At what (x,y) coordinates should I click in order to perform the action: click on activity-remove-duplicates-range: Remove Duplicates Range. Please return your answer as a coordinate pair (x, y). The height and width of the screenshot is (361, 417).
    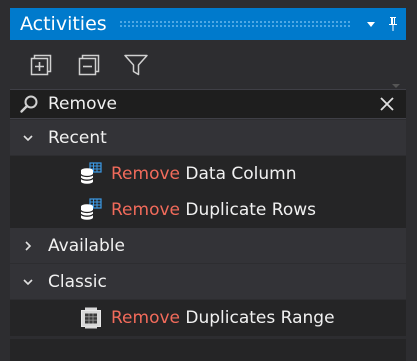
    Looking at the image, I should click on (208, 318).